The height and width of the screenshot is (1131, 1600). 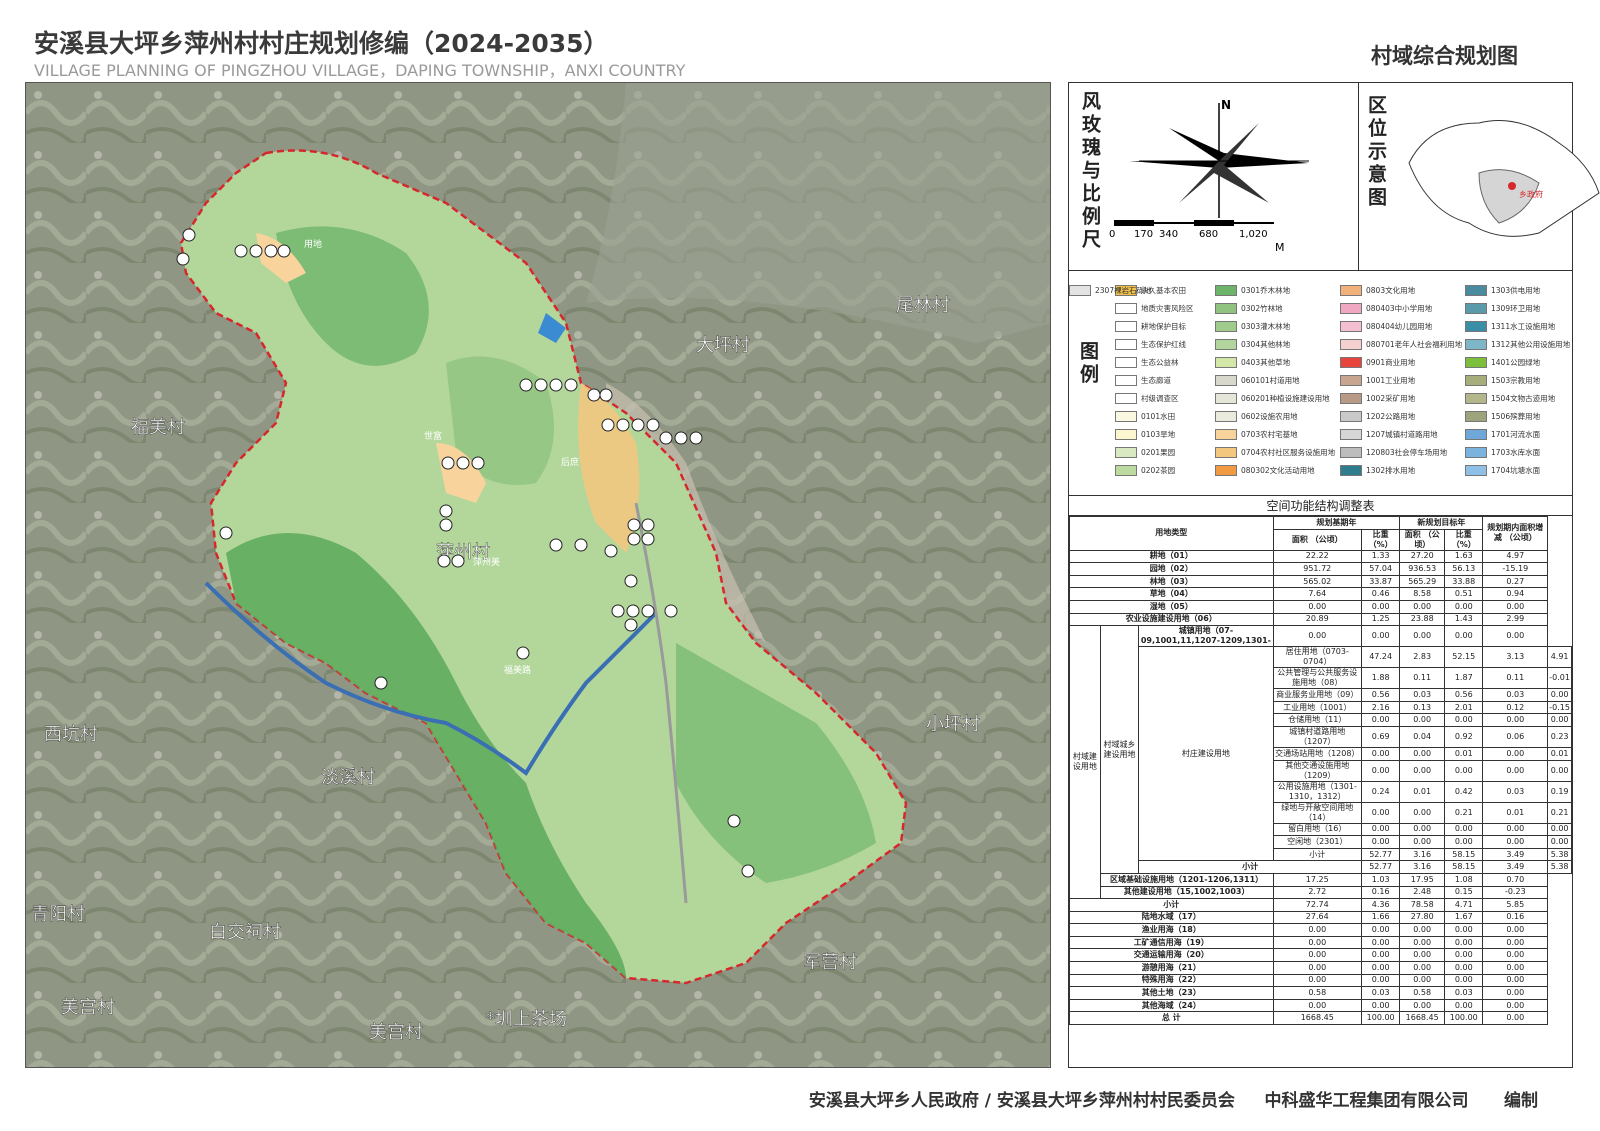 What do you see at coordinates (1171, 942) in the screenshot?
I see `row-name: 工矿通信用海（19）` at bounding box center [1171, 942].